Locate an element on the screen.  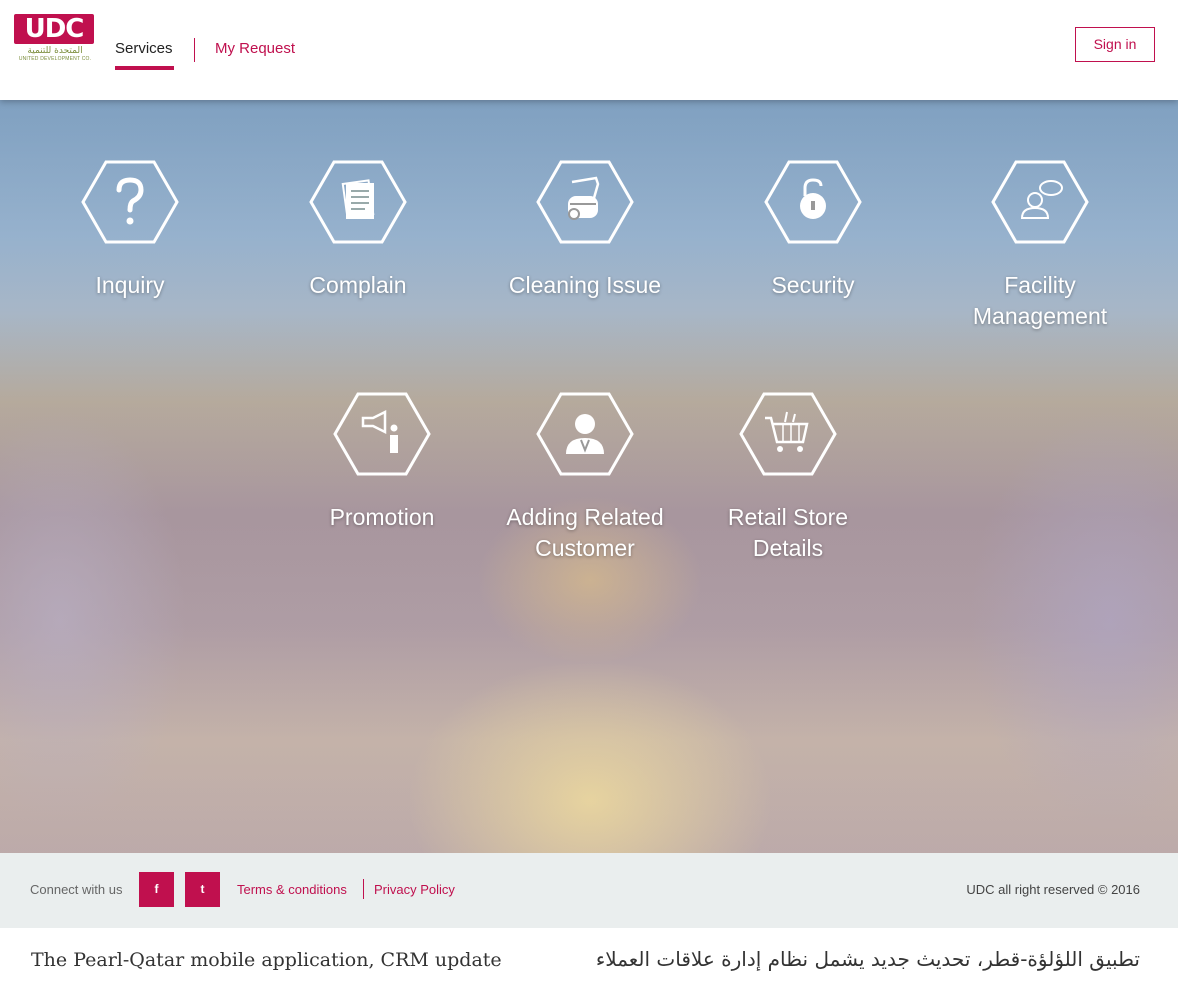
logo-english-text: UNITED DEVELOPMENT CO. is located at coordinates (55, 59).